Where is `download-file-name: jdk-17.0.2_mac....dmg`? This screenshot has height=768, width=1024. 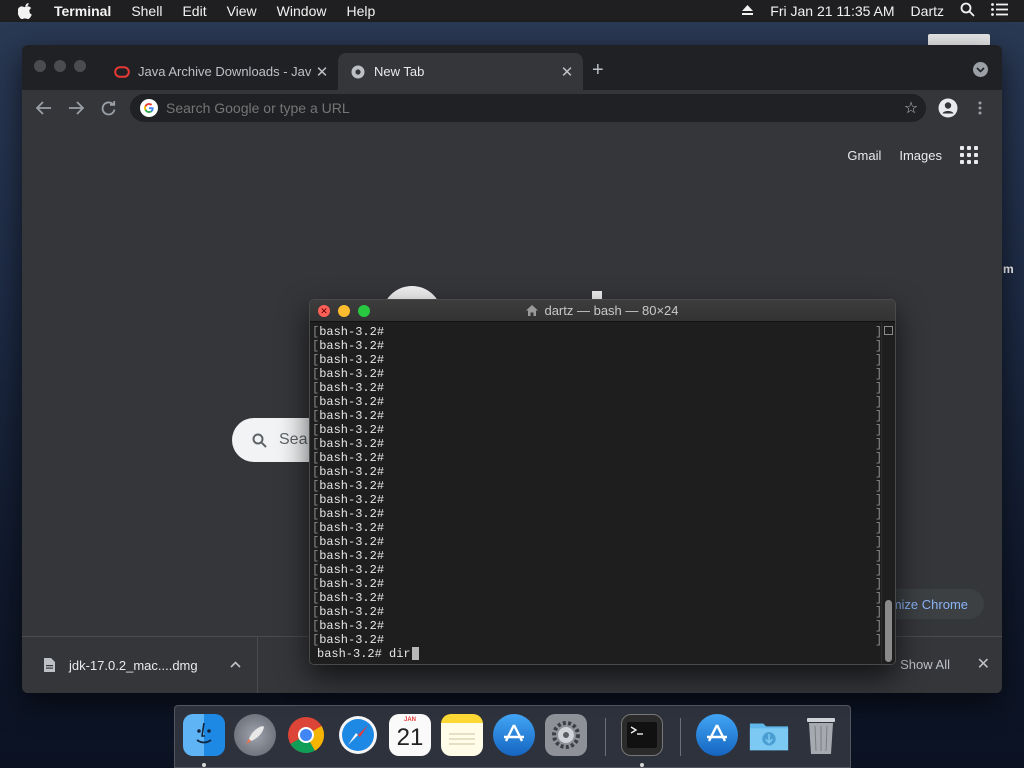 download-file-name: jdk-17.0.2_mac....dmg is located at coordinates (133, 665).